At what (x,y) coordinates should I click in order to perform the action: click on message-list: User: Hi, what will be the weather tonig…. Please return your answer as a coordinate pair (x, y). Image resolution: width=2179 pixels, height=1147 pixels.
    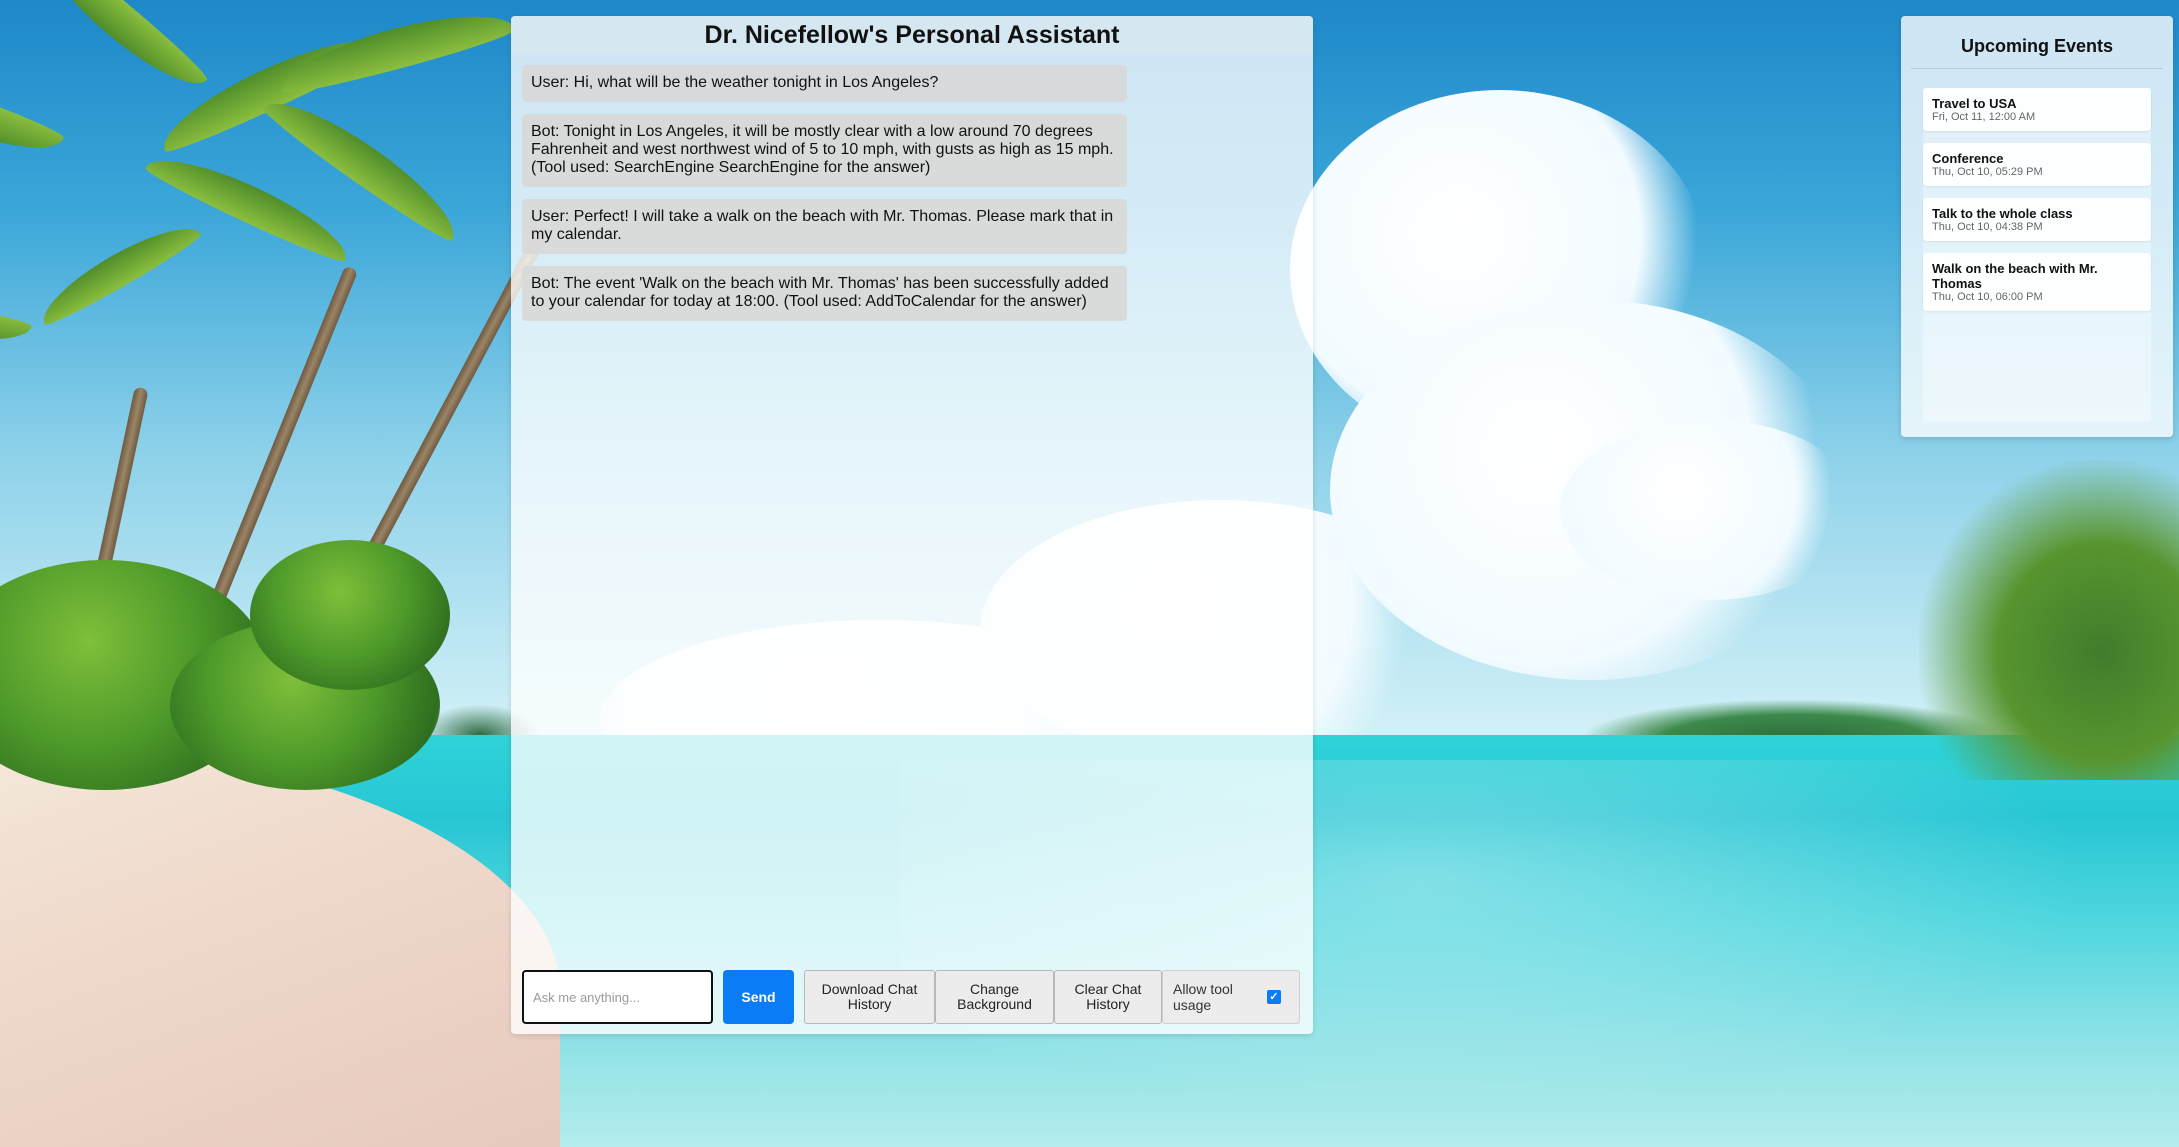
    Looking at the image, I should click on (824, 199).